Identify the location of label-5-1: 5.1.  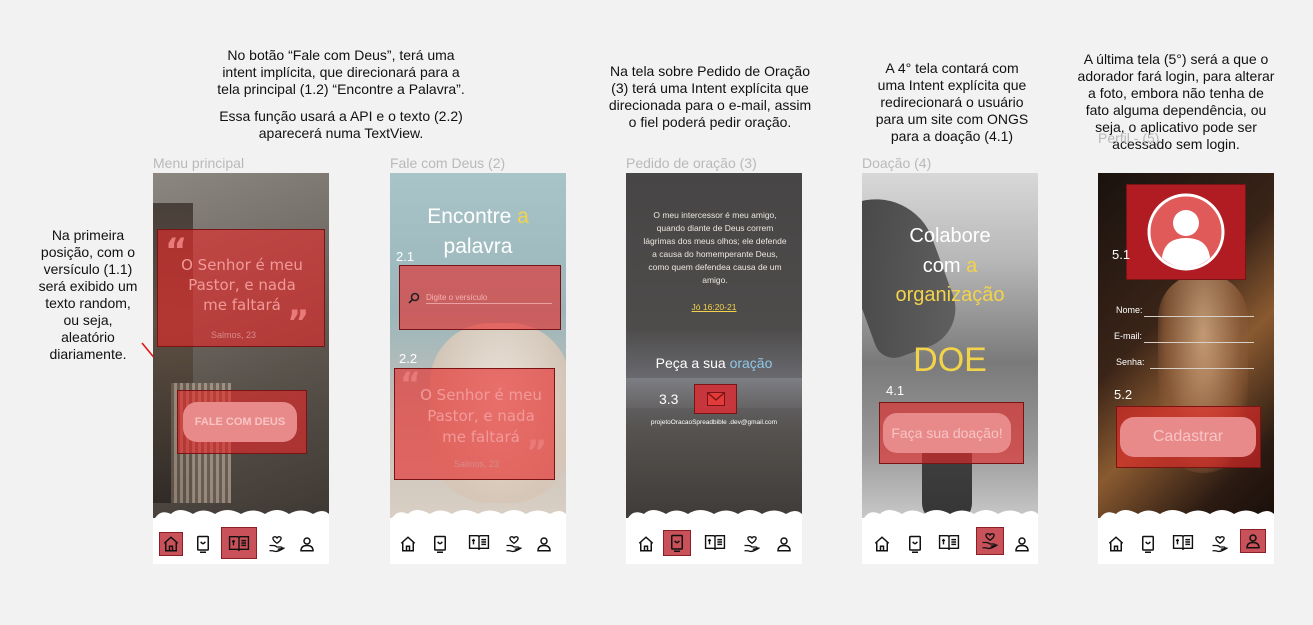
(1121, 254).